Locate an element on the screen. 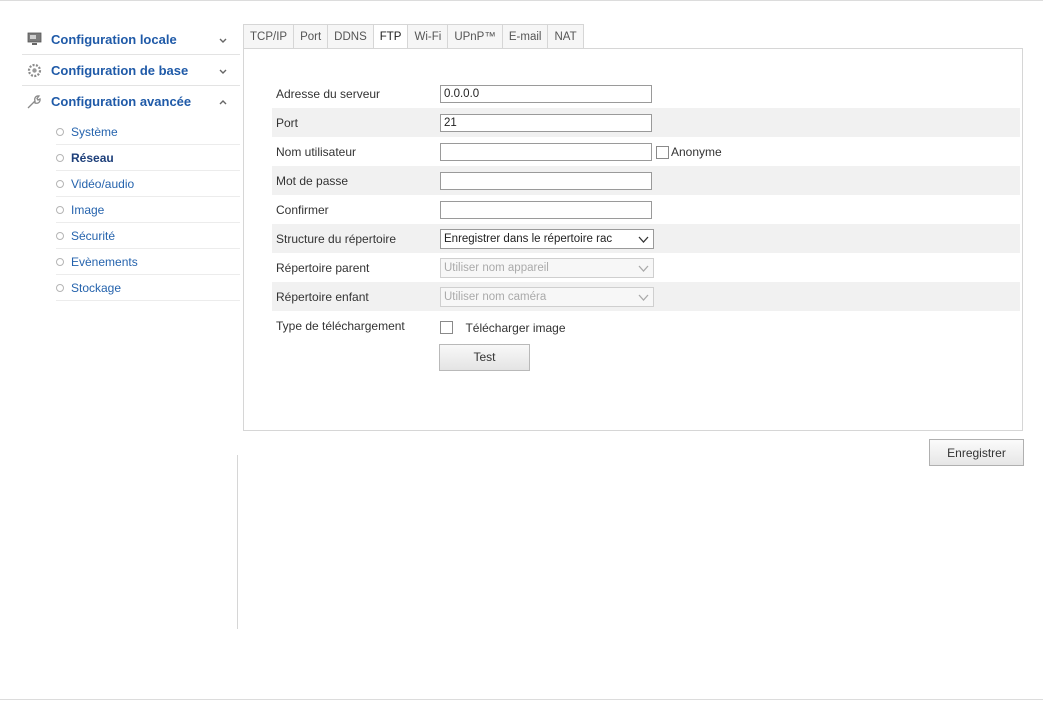 The height and width of the screenshot is (701, 1043). username-input is located at coordinates (546, 151).